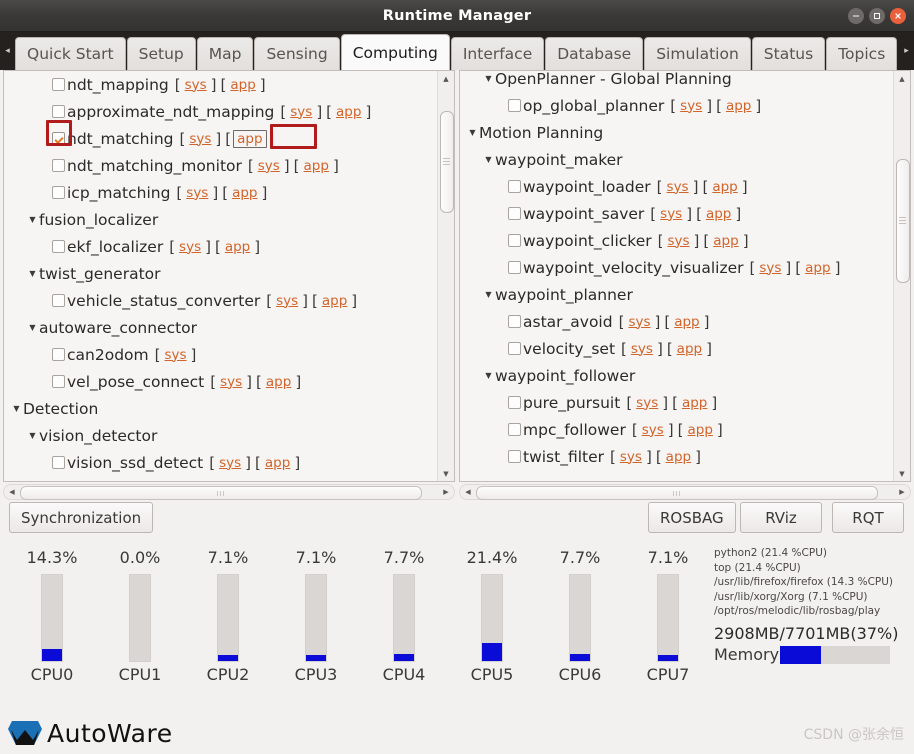 The height and width of the screenshot is (754, 914). What do you see at coordinates (677, 267) in the screenshot?
I see `tree-node-row: waypoint_velocity_visualizer[sys][app]` at bounding box center [677, 267].